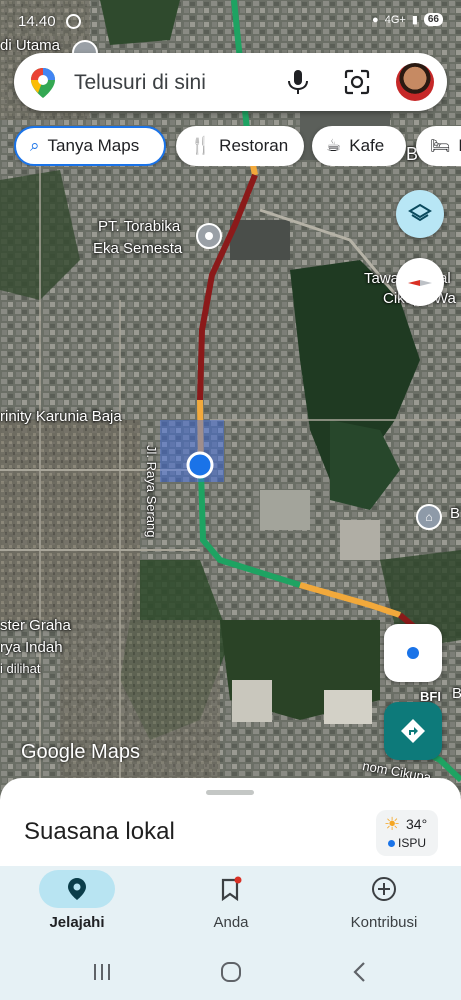  I want to click on map-label: i dilihat, so click(20, 668).